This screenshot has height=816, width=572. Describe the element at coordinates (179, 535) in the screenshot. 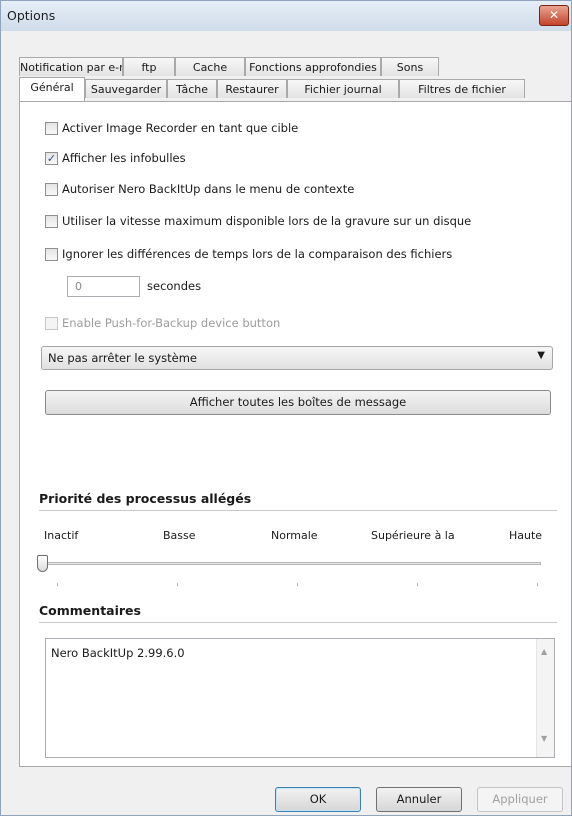

I see `priority-level-label: Basse` at that location.